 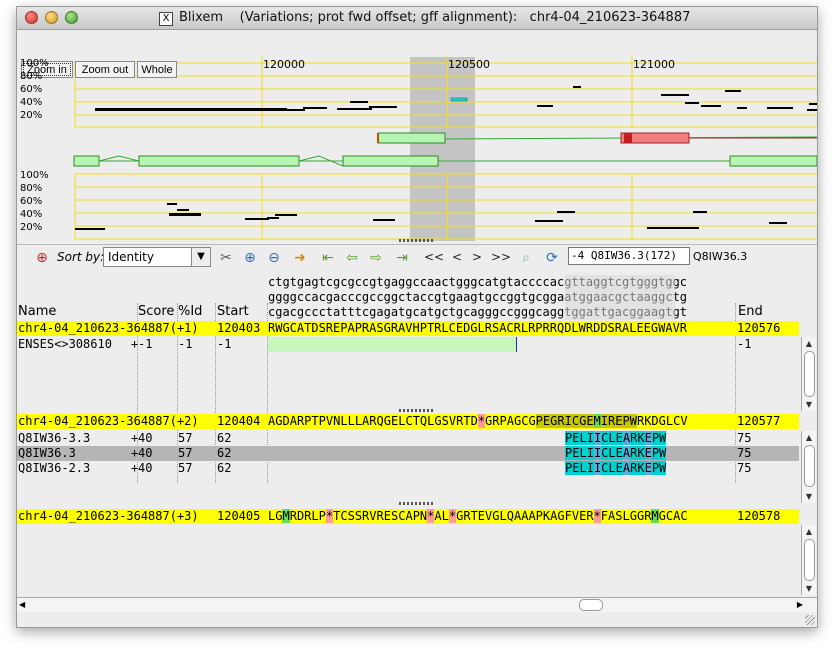 I want to click on pct-label: 20%, so click(x=31, y=115).